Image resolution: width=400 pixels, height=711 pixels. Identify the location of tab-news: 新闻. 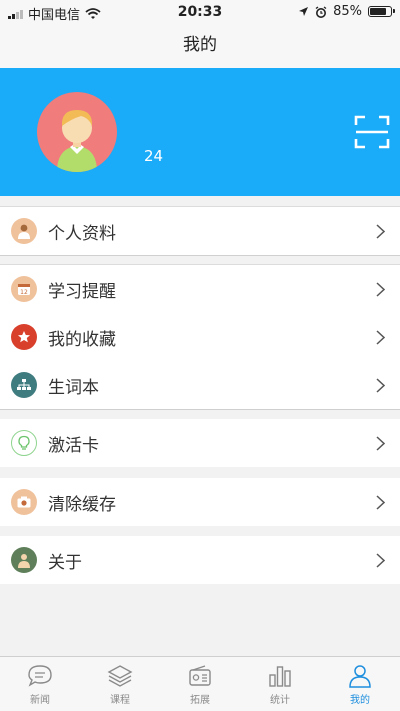
(40, 684).